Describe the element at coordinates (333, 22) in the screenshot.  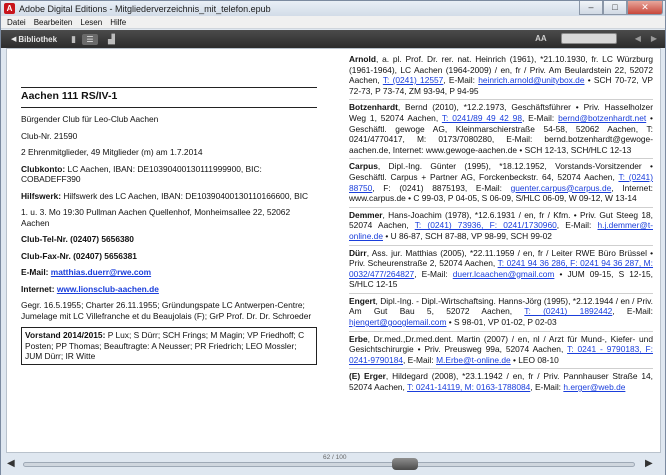
I see `menu-bar: Datei Bearbeiten Lesen Hilfe` at that location.